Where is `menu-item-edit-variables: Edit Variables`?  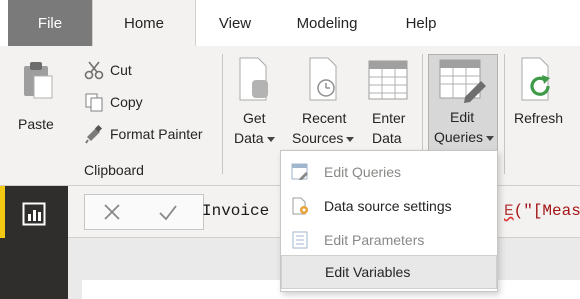 menu-item-edit-variables: Edit Variables is located at coordinates (389, 272).